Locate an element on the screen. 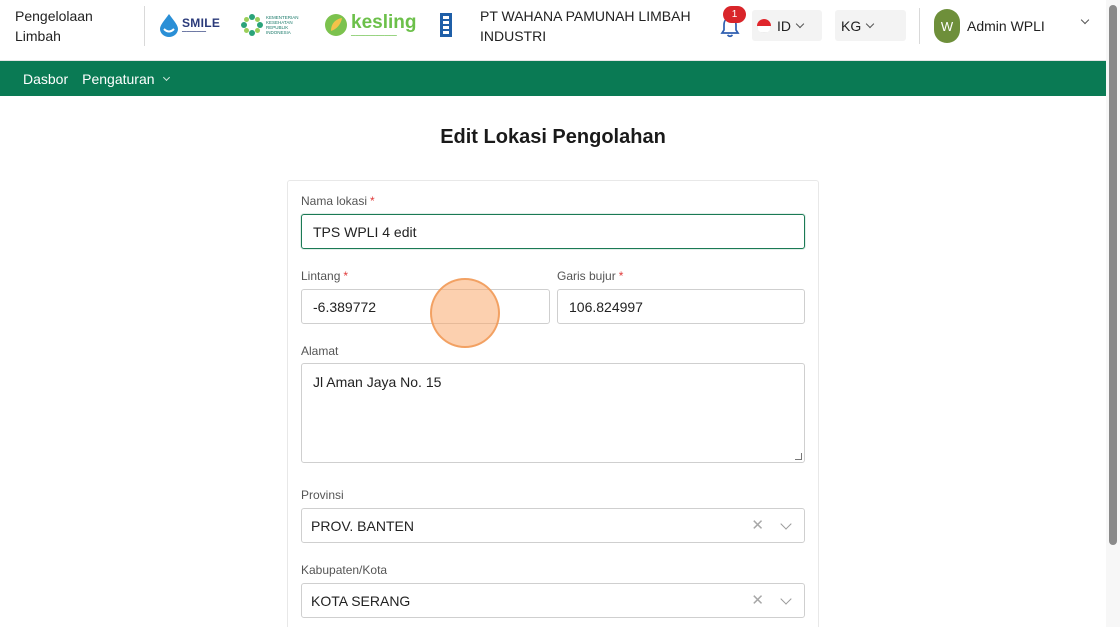 The height and width of the screenshot is (627, 1120). provinsi-label: Provinsi is located at coordinates (322, 495).